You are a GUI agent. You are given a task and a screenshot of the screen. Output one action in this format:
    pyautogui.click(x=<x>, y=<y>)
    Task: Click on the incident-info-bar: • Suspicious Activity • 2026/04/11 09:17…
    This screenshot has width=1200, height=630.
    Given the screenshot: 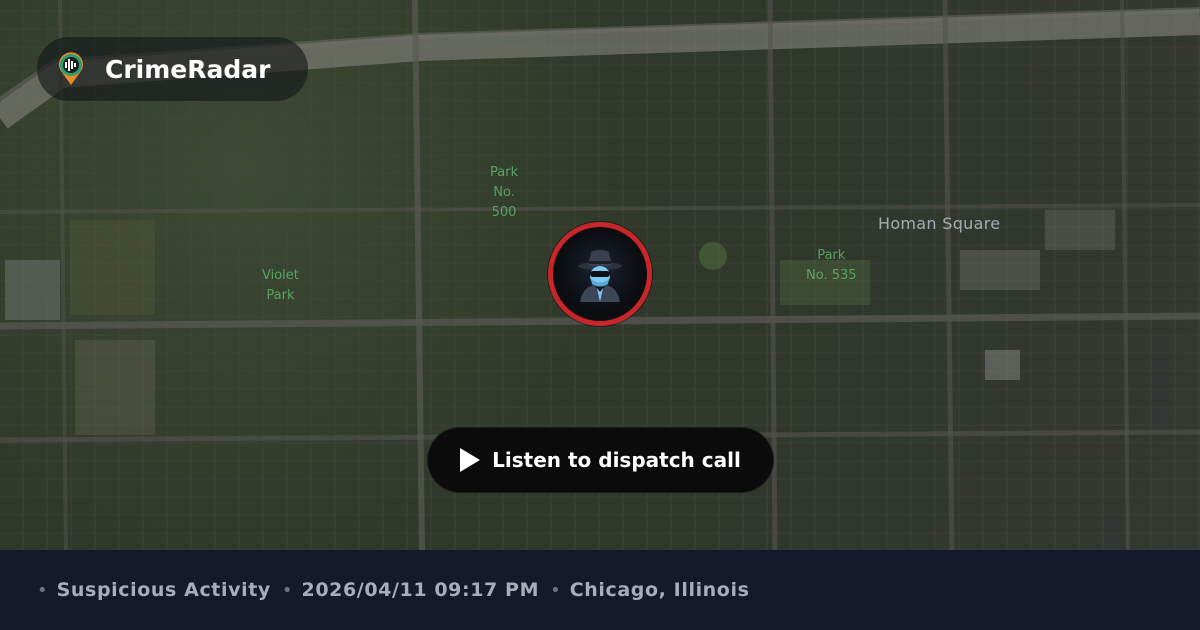 What is the action you would take?
    pyautogui.click(x=600, y=590)
    